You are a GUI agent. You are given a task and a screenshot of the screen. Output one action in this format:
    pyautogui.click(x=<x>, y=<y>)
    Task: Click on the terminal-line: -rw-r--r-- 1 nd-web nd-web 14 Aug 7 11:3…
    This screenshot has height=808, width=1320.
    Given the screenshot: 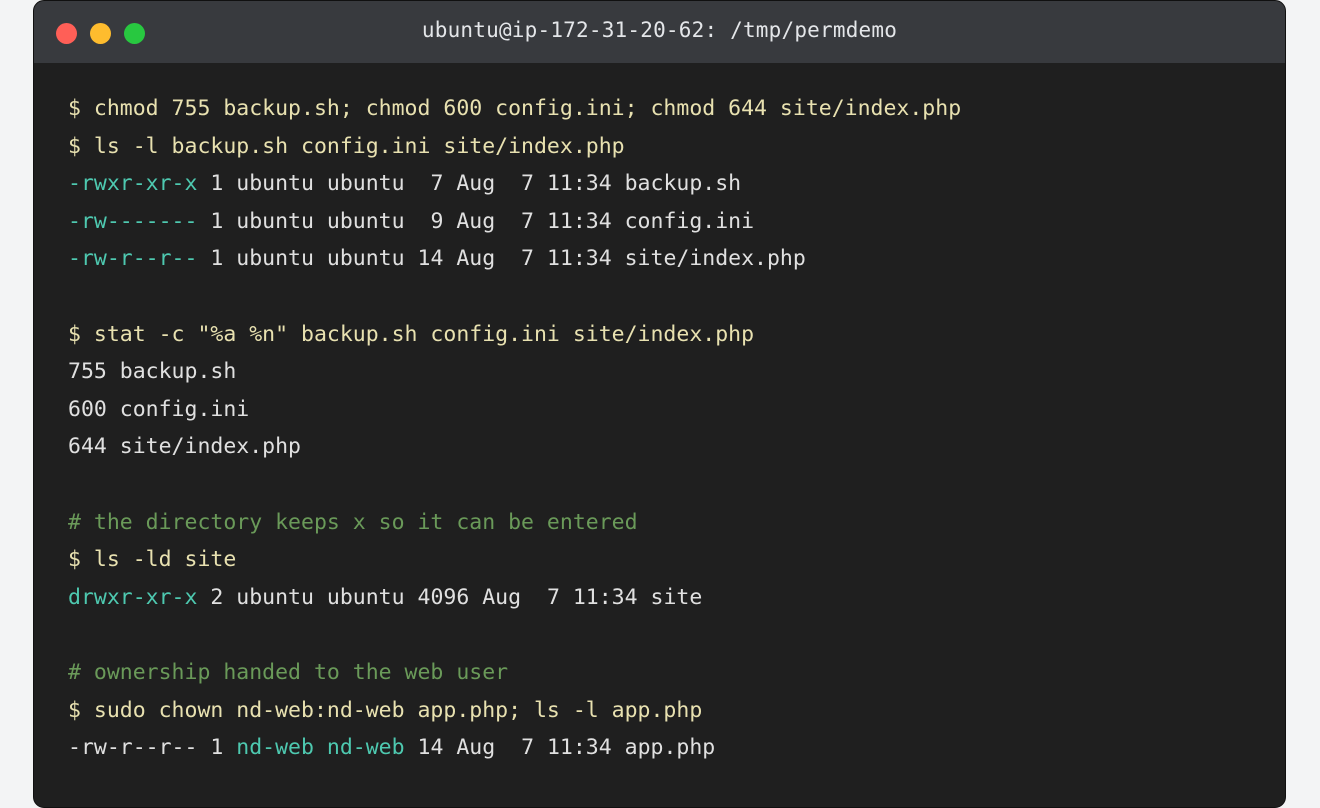 What is the action you would take?
    pyautogui.click(x=666, y=748)
    